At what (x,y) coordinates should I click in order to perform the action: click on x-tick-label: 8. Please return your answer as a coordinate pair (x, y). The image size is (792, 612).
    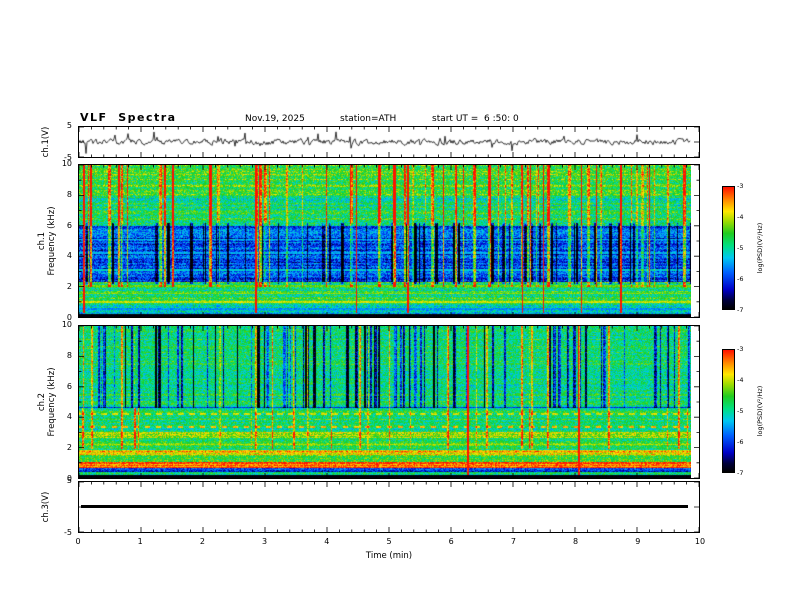
    Looking at the image, I should click on (576, 541).